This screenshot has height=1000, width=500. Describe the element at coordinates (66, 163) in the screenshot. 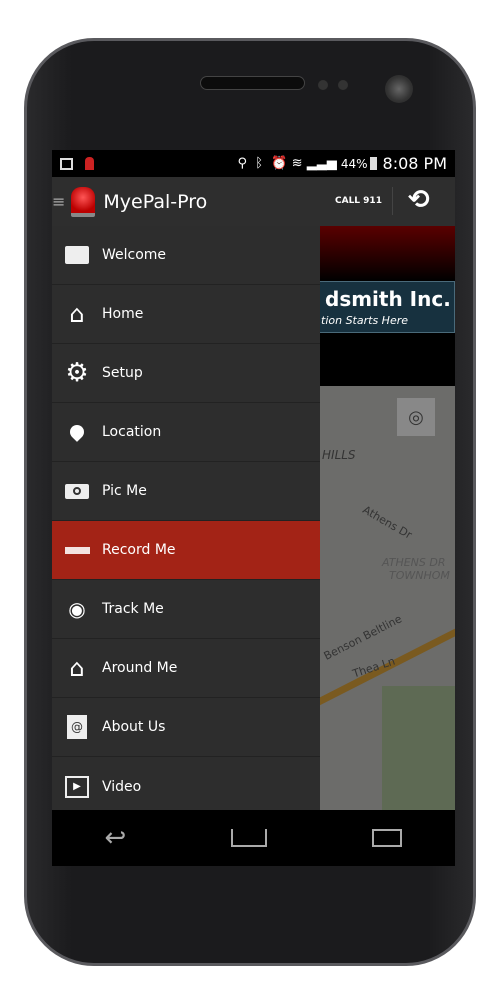

I see `image-notification-icon` at that location.